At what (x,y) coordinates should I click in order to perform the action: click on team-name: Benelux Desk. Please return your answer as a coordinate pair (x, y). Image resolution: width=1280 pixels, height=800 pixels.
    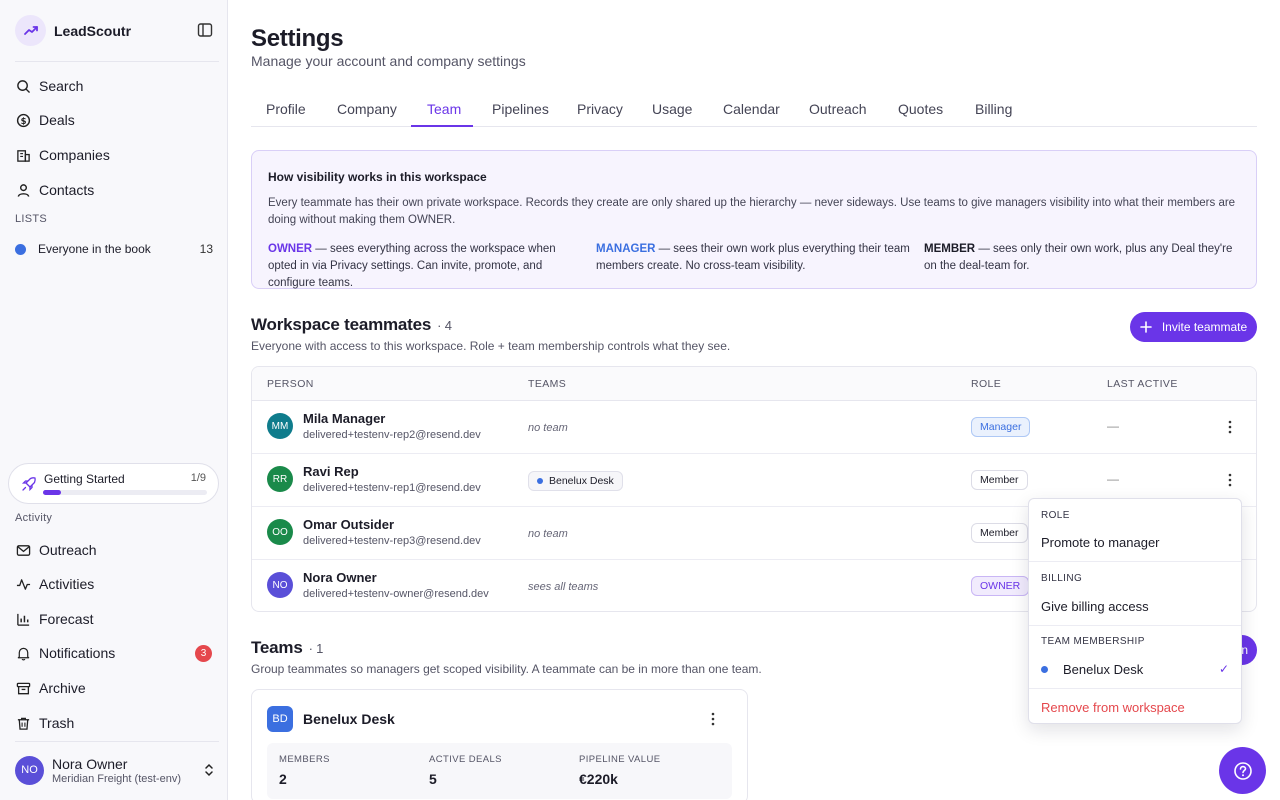
    Looking at the image, I should click on (349, 719).